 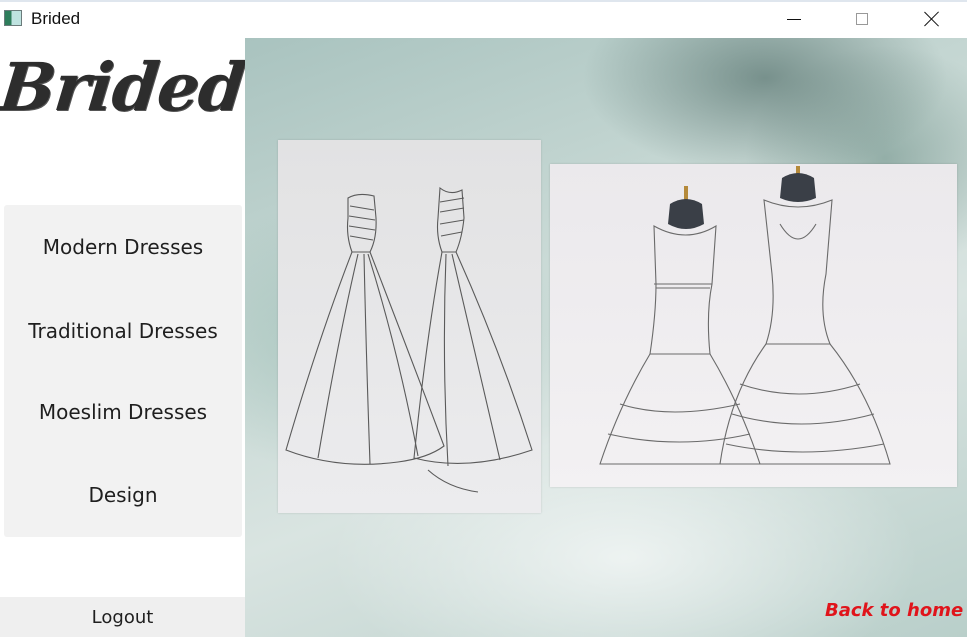 I want to click on close-button, so click(x=932, y=19).